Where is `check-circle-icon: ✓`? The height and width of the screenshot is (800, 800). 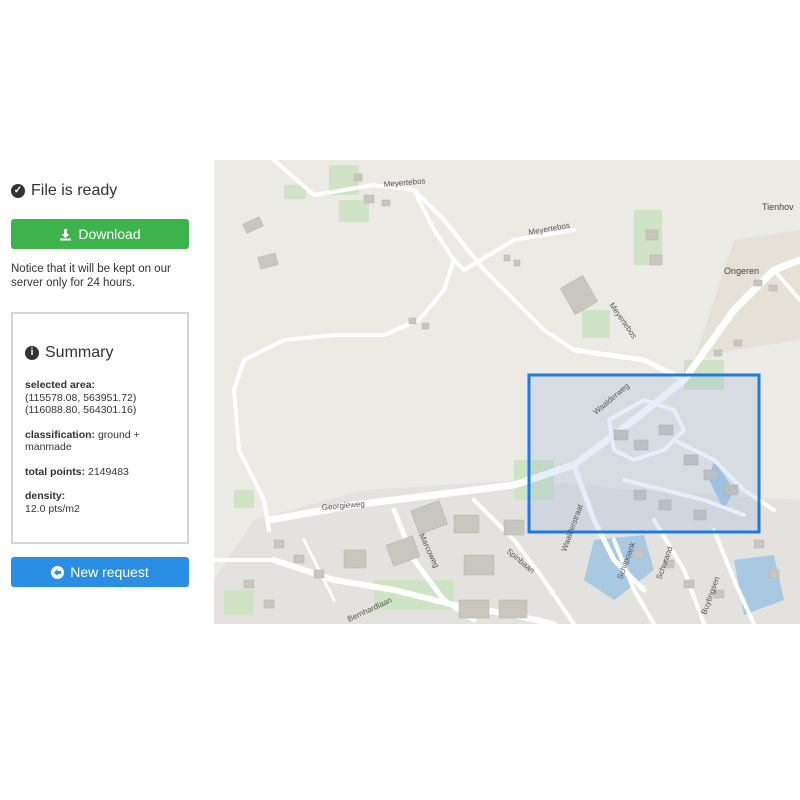
check-circle-icon: ✓ is located at coordinates (18, 191).